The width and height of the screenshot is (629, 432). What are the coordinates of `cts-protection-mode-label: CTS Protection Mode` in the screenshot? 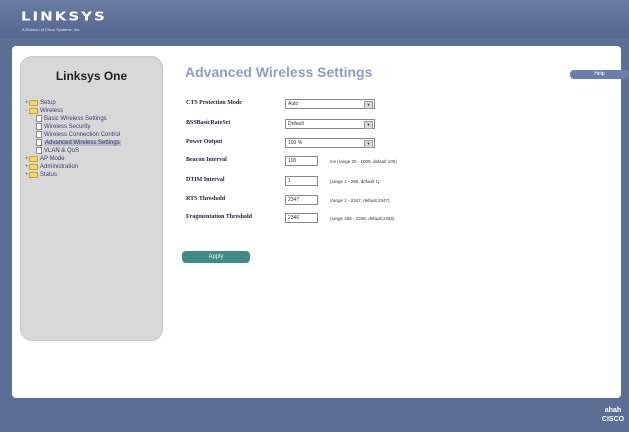 It's located at (214, 103).